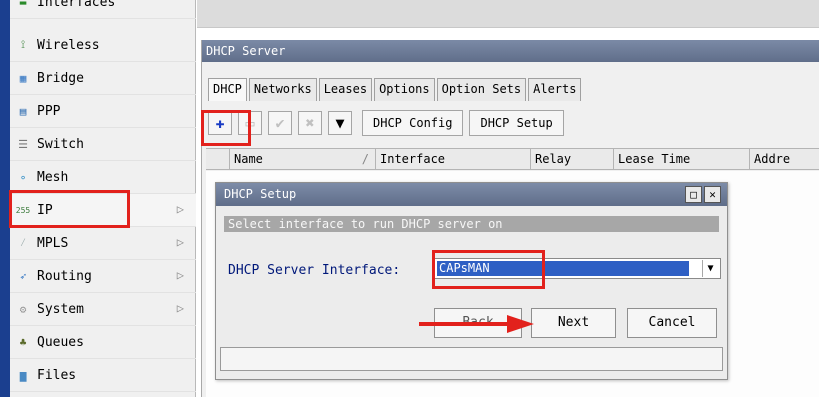 The height and width of the screenshot is (397, 819). I want to click on sidebar-item-label: Bridge, so click(60, 78).